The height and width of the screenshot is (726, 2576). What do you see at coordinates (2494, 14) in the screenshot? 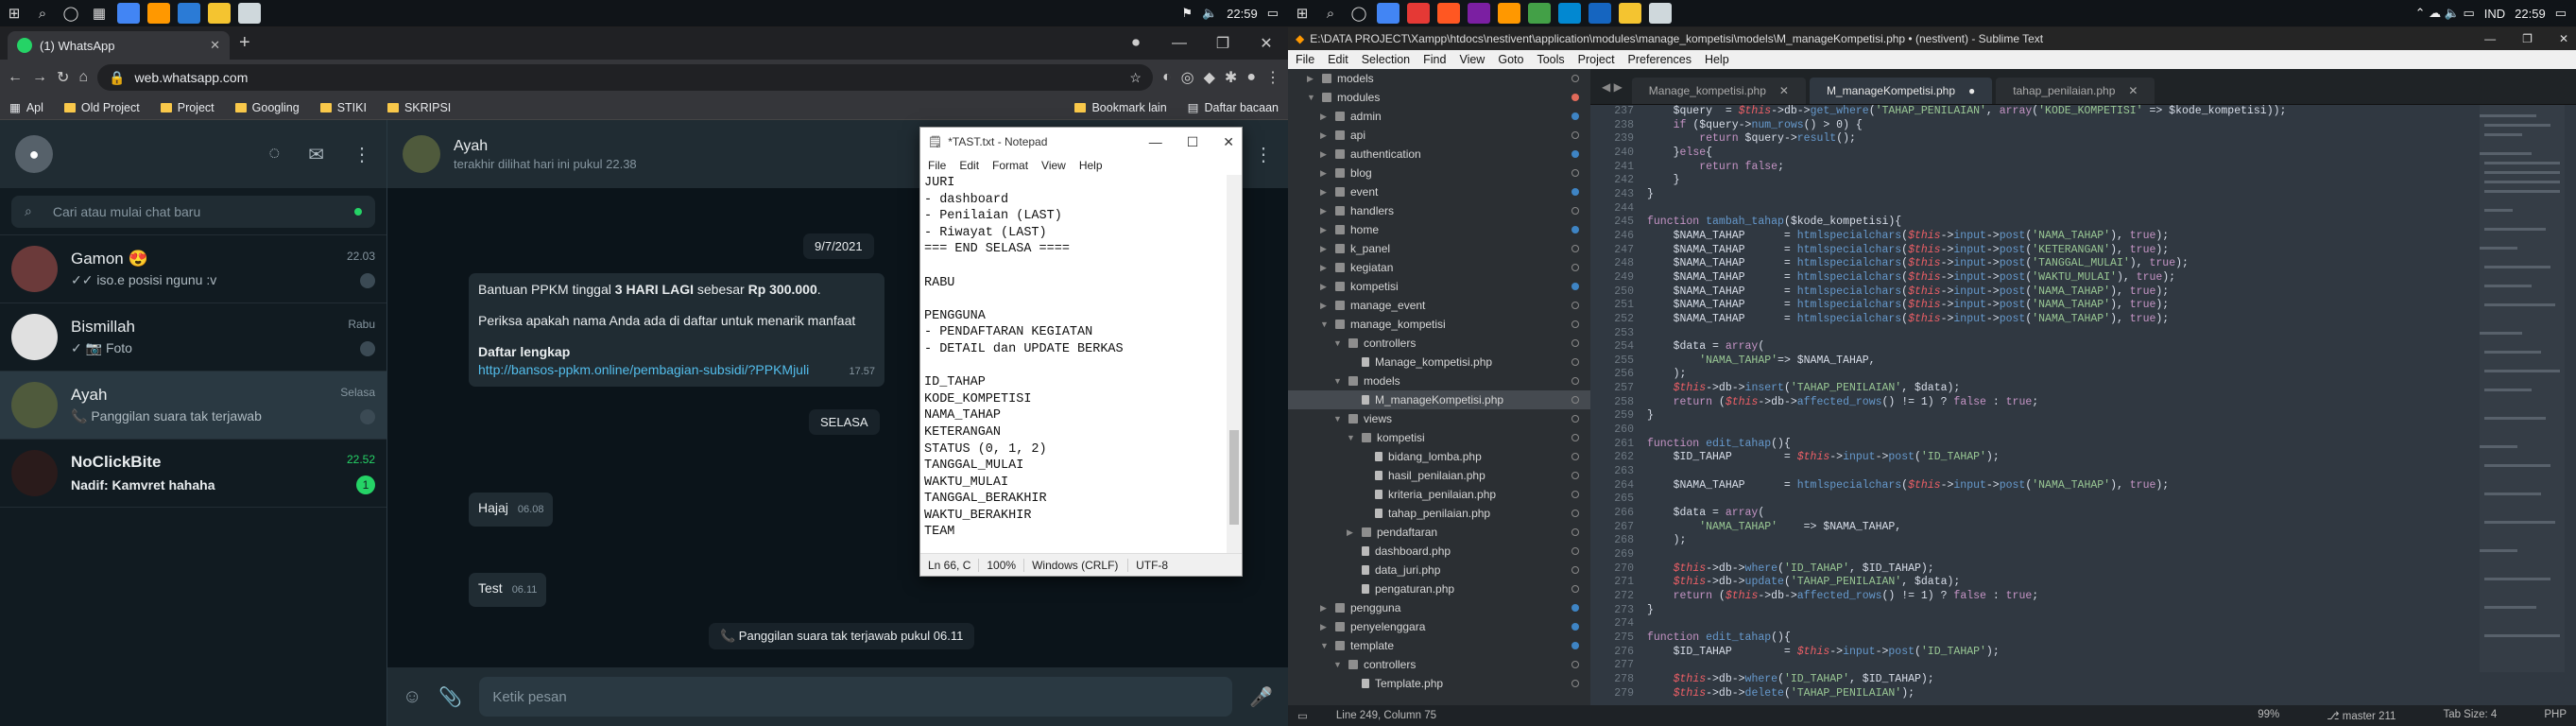
I see `input-language: IND` at bounding box center [2494, 14].